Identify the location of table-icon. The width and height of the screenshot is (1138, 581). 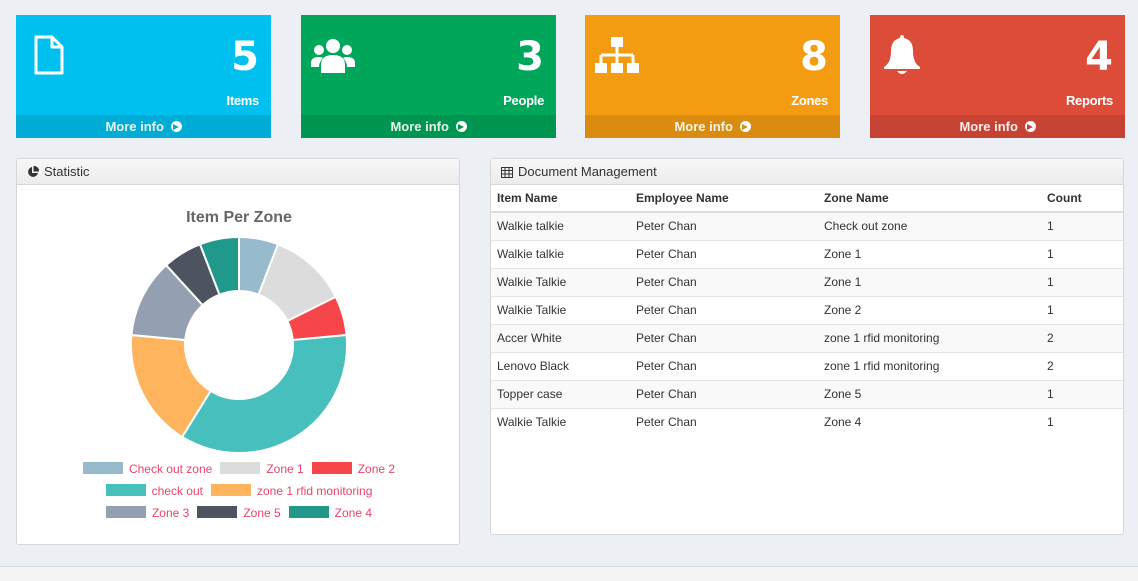
(507, 172).